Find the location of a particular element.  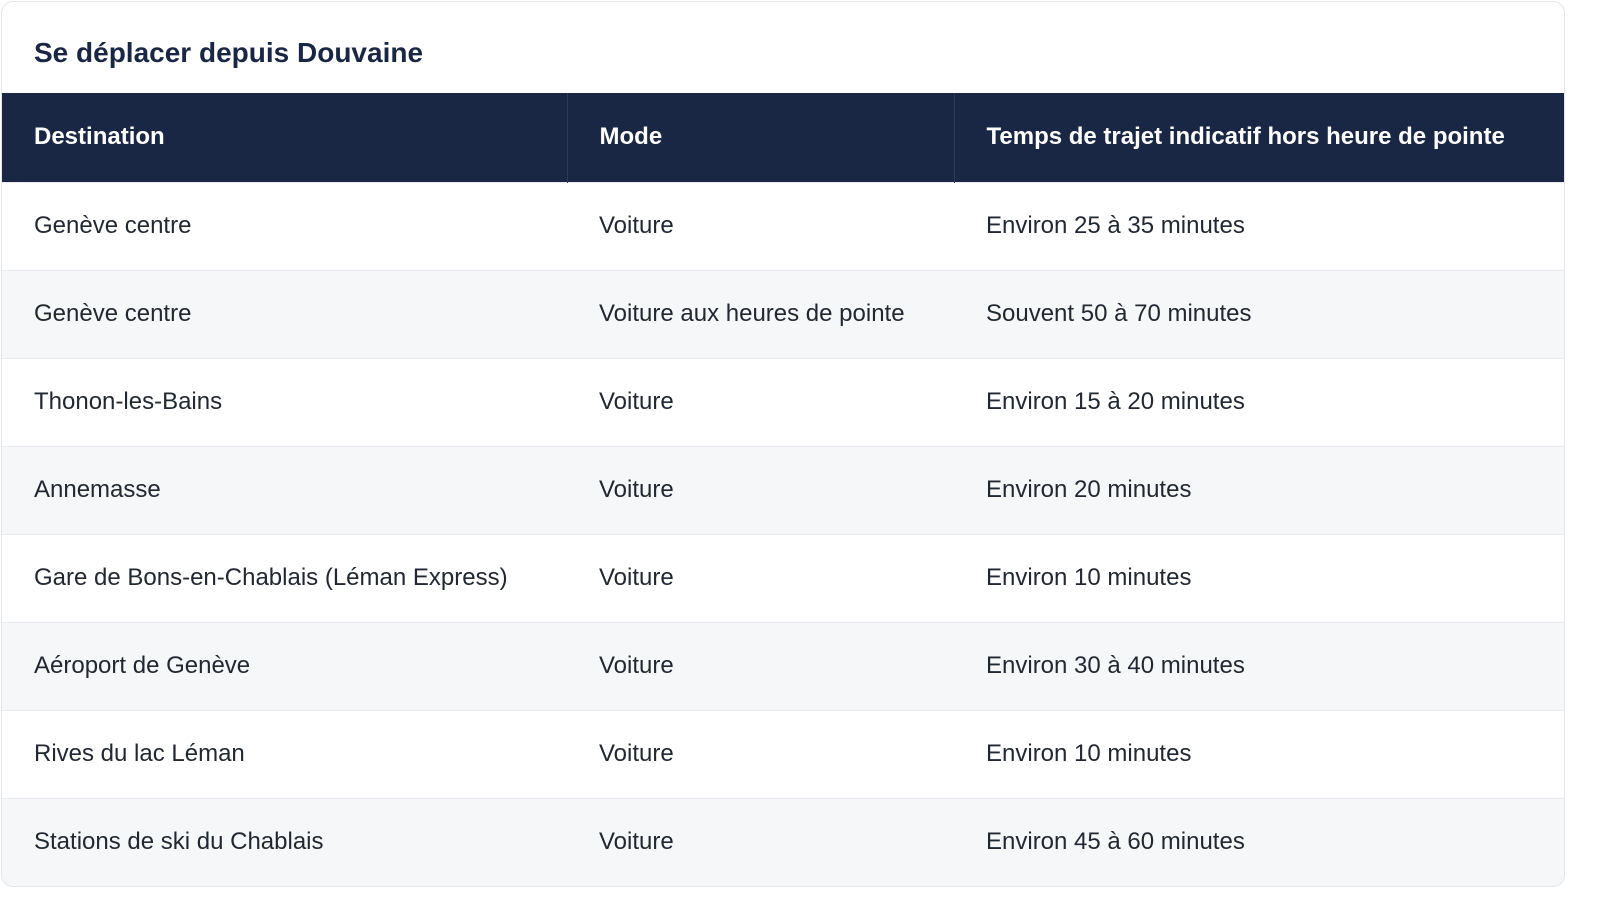

cell-travel-time: Environ 20 minutes is located at coordinates (1089, 489).